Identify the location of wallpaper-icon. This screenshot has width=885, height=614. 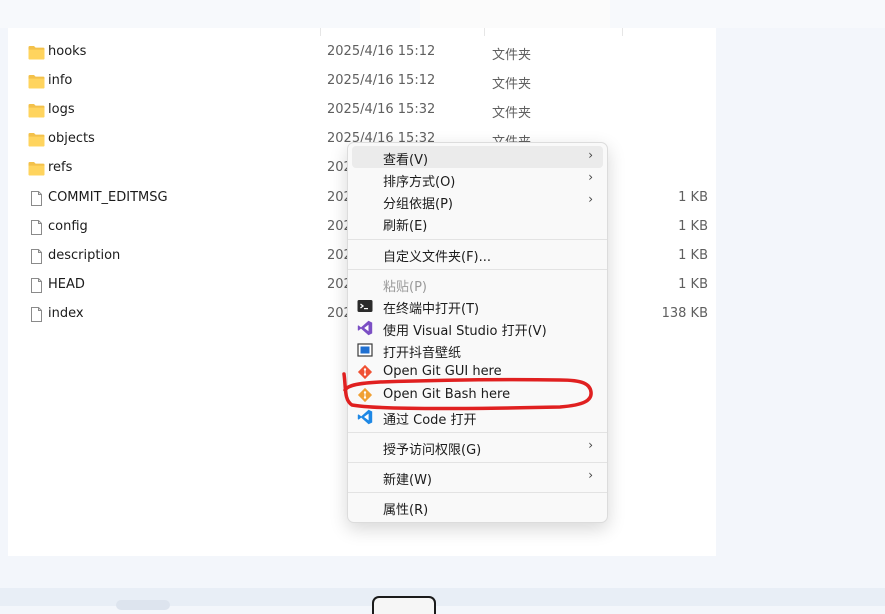
(365, 350).